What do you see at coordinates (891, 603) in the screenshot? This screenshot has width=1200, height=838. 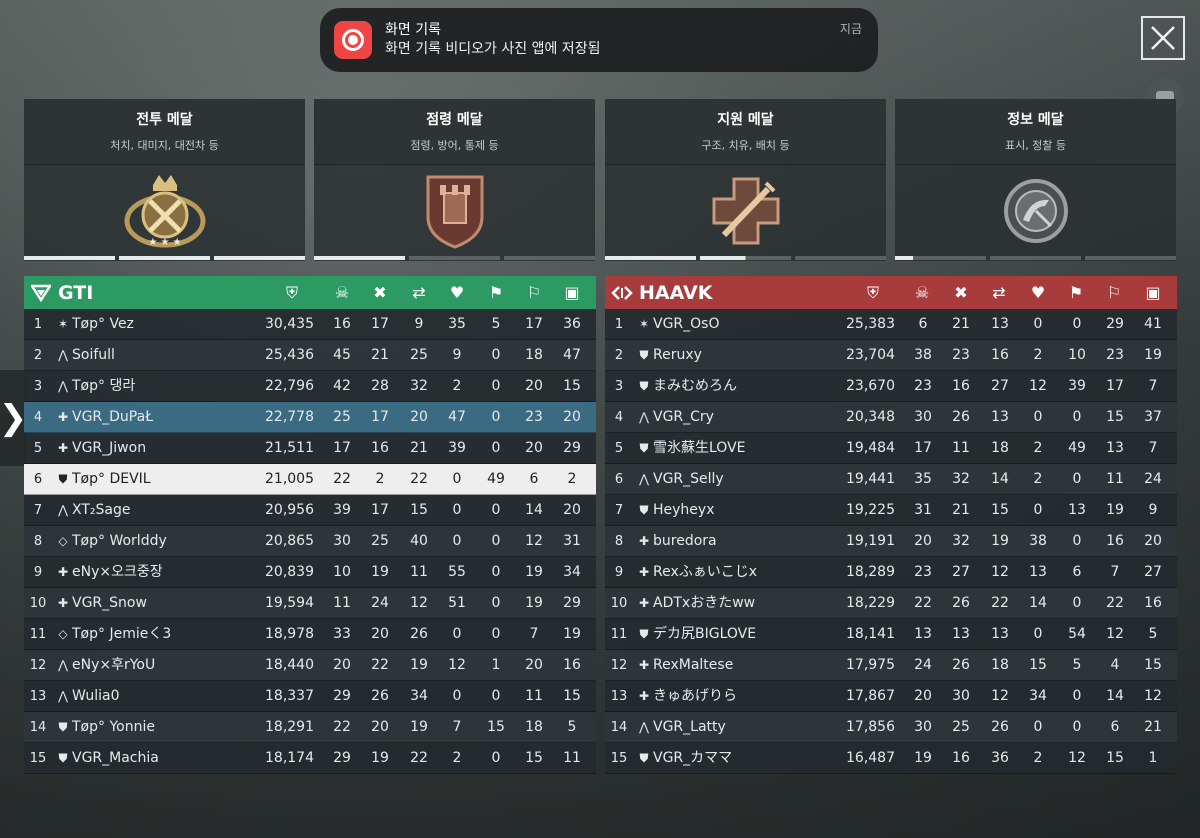 I see `player-row: 10 ✚ ADTxおきたww 18,229 22 26 22 14 0 22 16` at bounding box center [891, 603].